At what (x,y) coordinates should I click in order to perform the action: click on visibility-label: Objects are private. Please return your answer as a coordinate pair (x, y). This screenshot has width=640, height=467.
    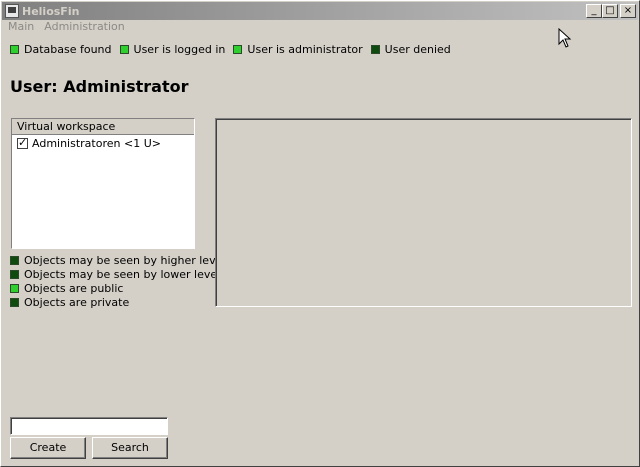
    Looking at the image, I should click on (77, 302).